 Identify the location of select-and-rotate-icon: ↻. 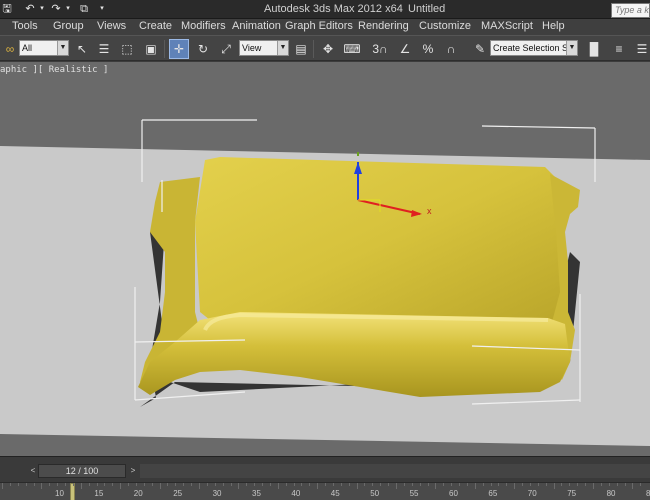
(203, 49).